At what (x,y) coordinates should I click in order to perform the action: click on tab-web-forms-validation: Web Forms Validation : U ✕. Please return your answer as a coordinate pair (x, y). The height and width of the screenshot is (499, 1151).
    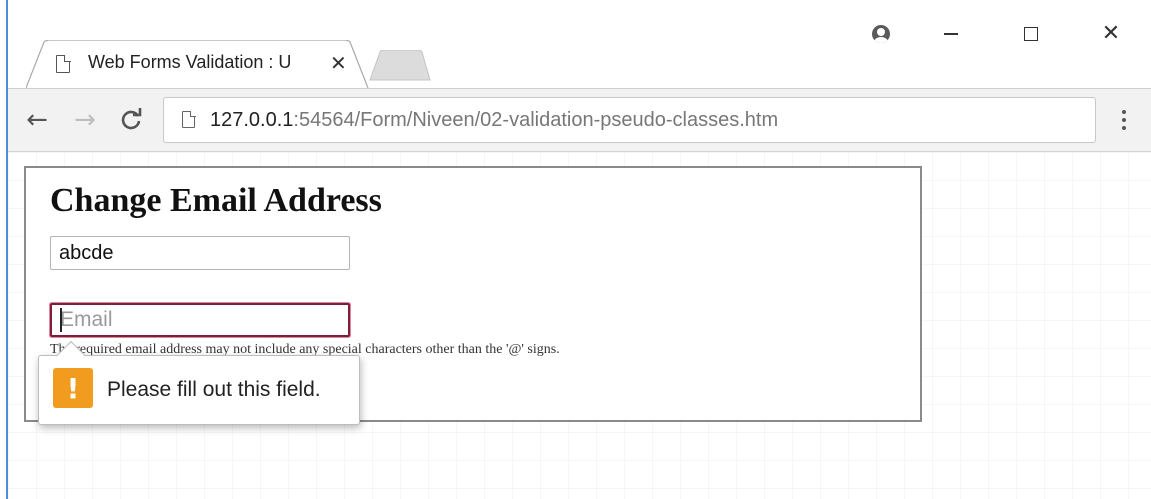
    Looking at the image, I should click on (197, 64).